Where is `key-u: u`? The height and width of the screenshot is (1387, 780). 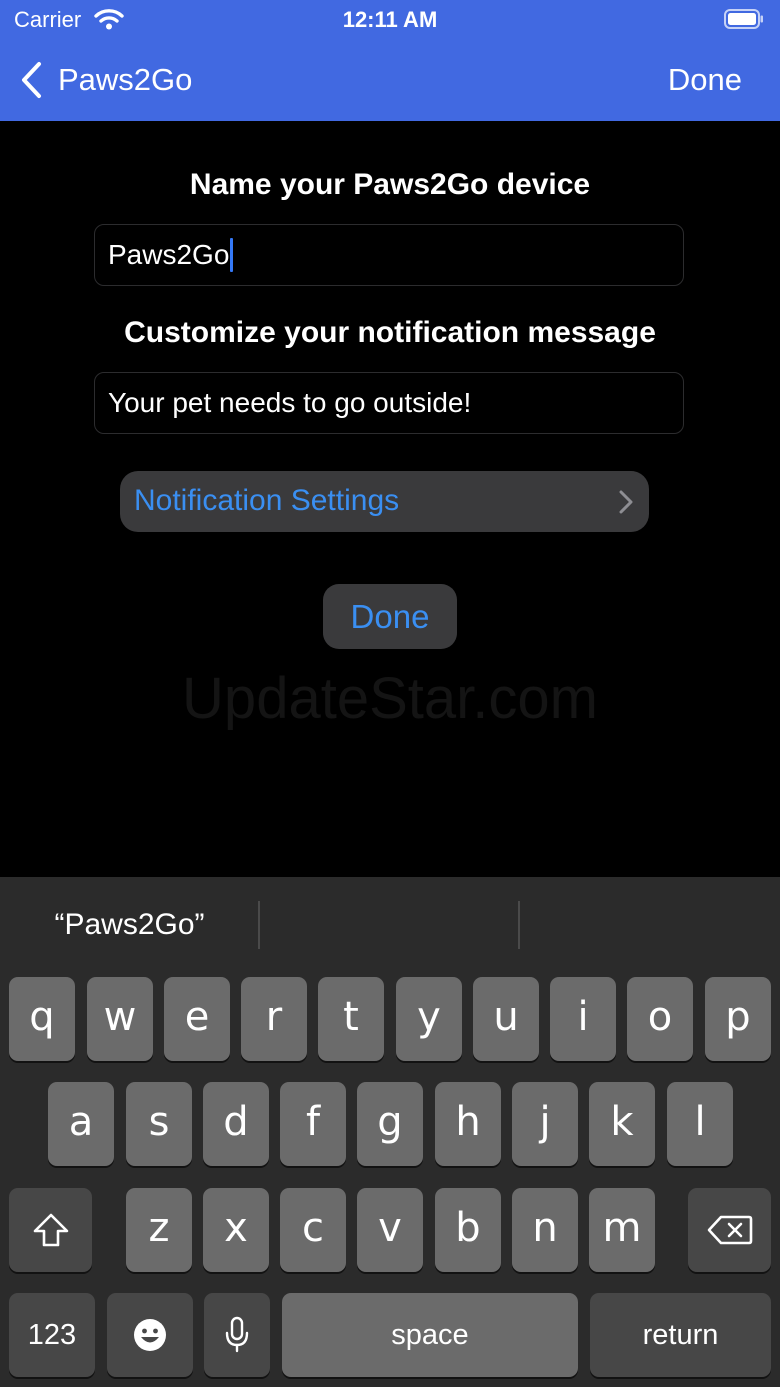 key-u: u is located at coordinates (506, 1019).